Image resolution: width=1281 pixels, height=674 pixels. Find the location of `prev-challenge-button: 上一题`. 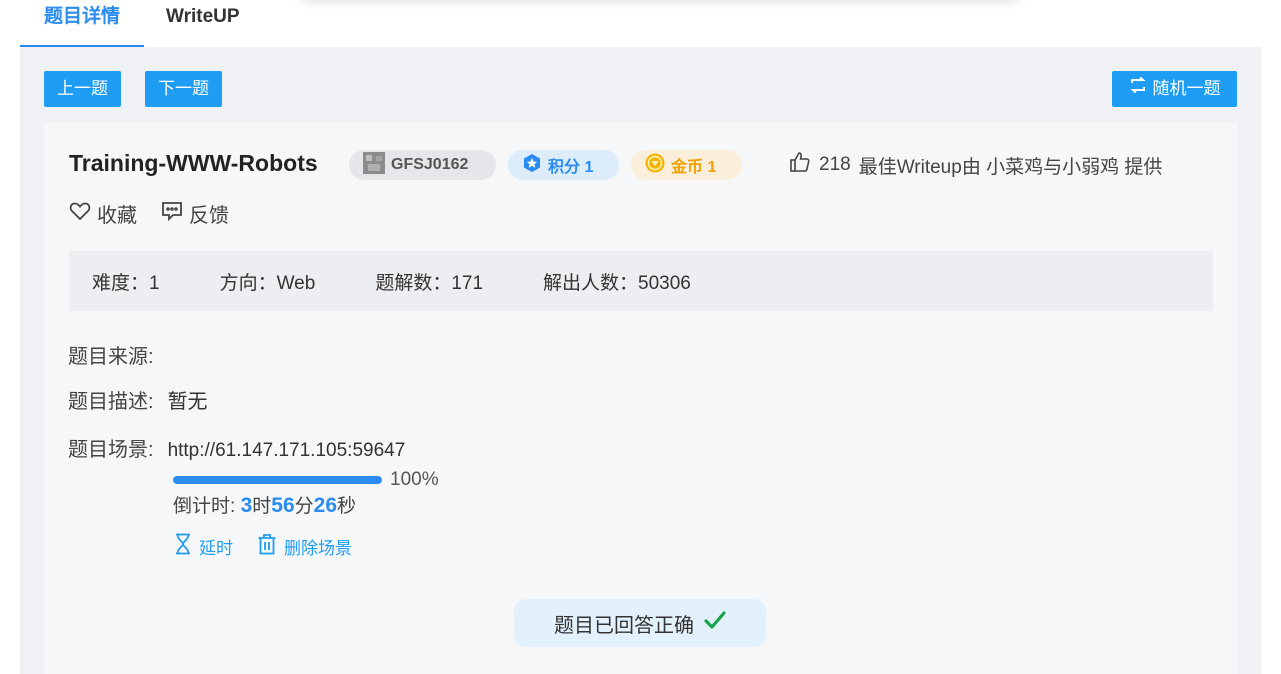

prev-challenge-button: 上一题 is located at coordinates (82, 89).